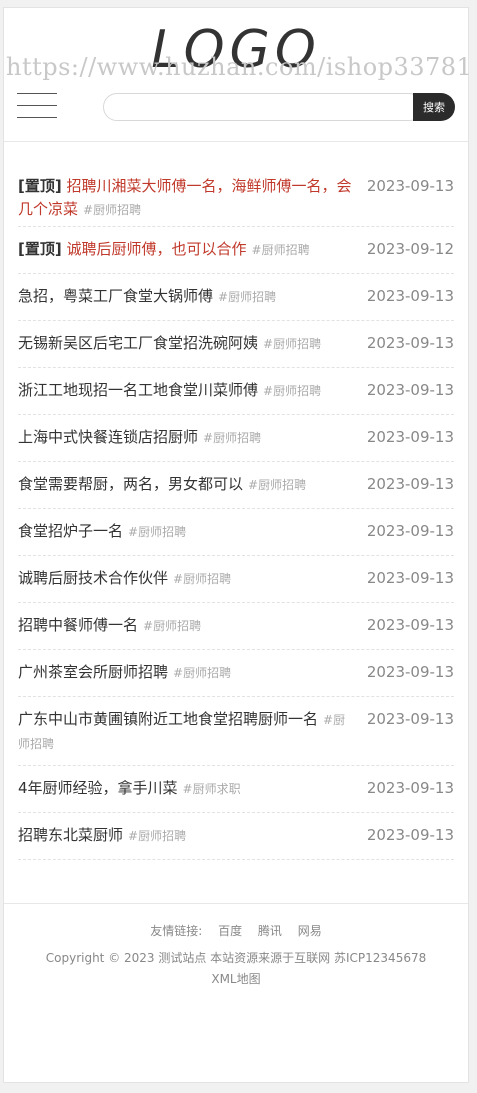 This screenshot has width=477, height=1093. What do you see at coordinates (185, 197) in the screenshot?
I see `item-title-link: 招聘川湘菜大师傅一名，海鲜师傅一名，会几个凉菜` at bounding box center [185, 197].